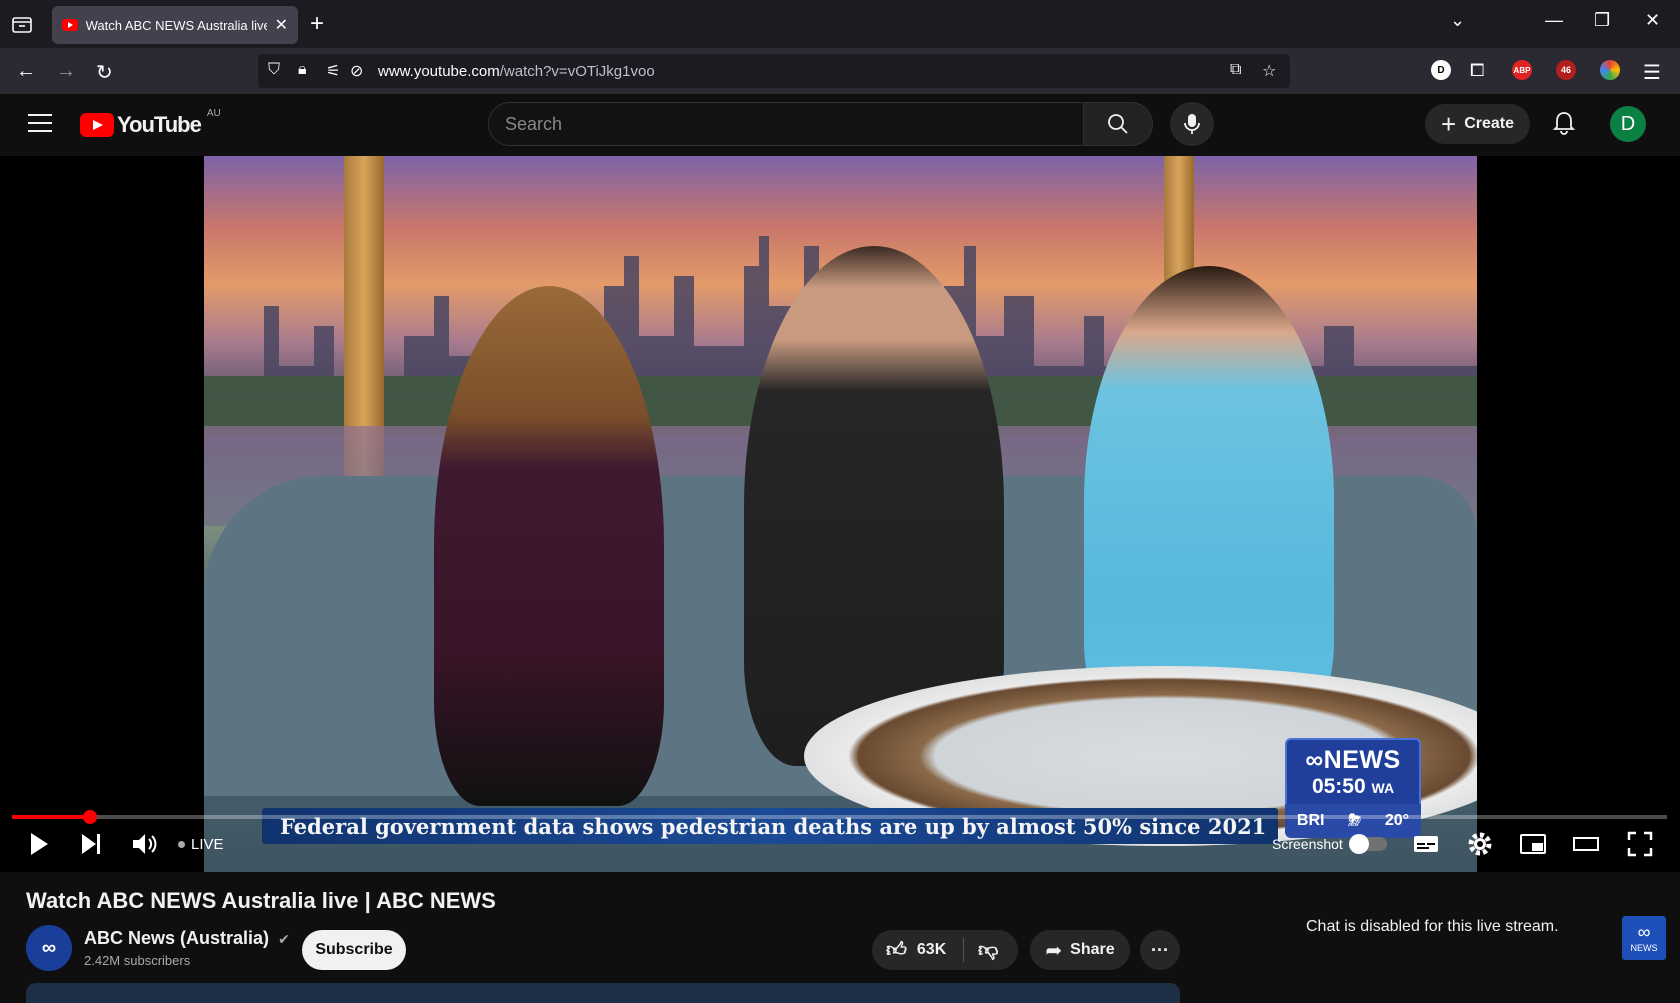 The image size is (1680, 1003). Describe the element at coordinates (137, 960) in the screenshot. I see `subscriber-count: 2.42M subscribers` at that location.